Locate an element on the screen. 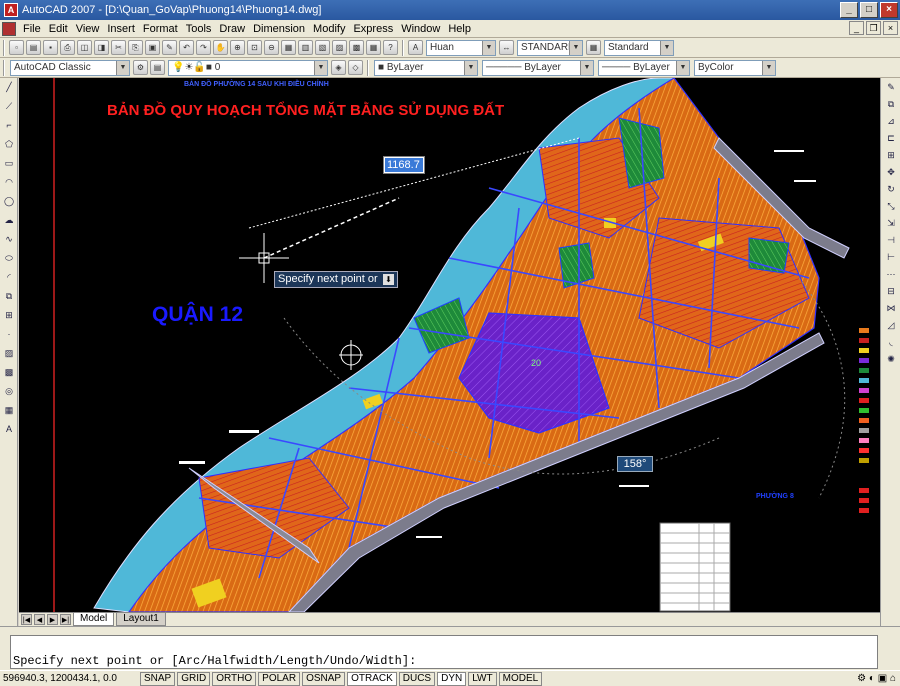  dimension-length-input: 1168.7 is located at coordinates (404, 165).